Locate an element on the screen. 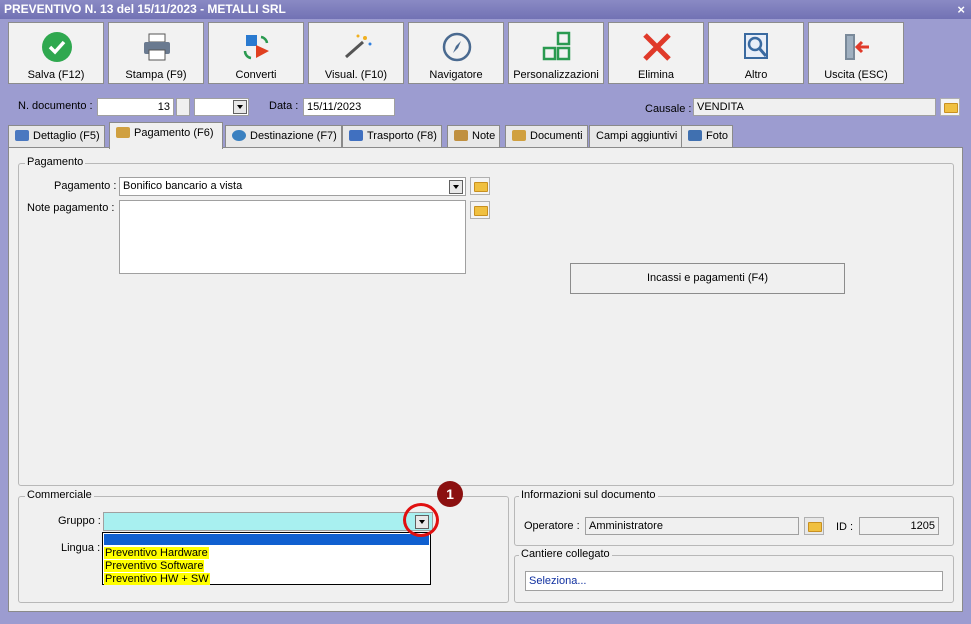 Image resolution: width=971 pixels, height=624 pixels. lingua-label: Lingua : is located at coordinates (81, 548).